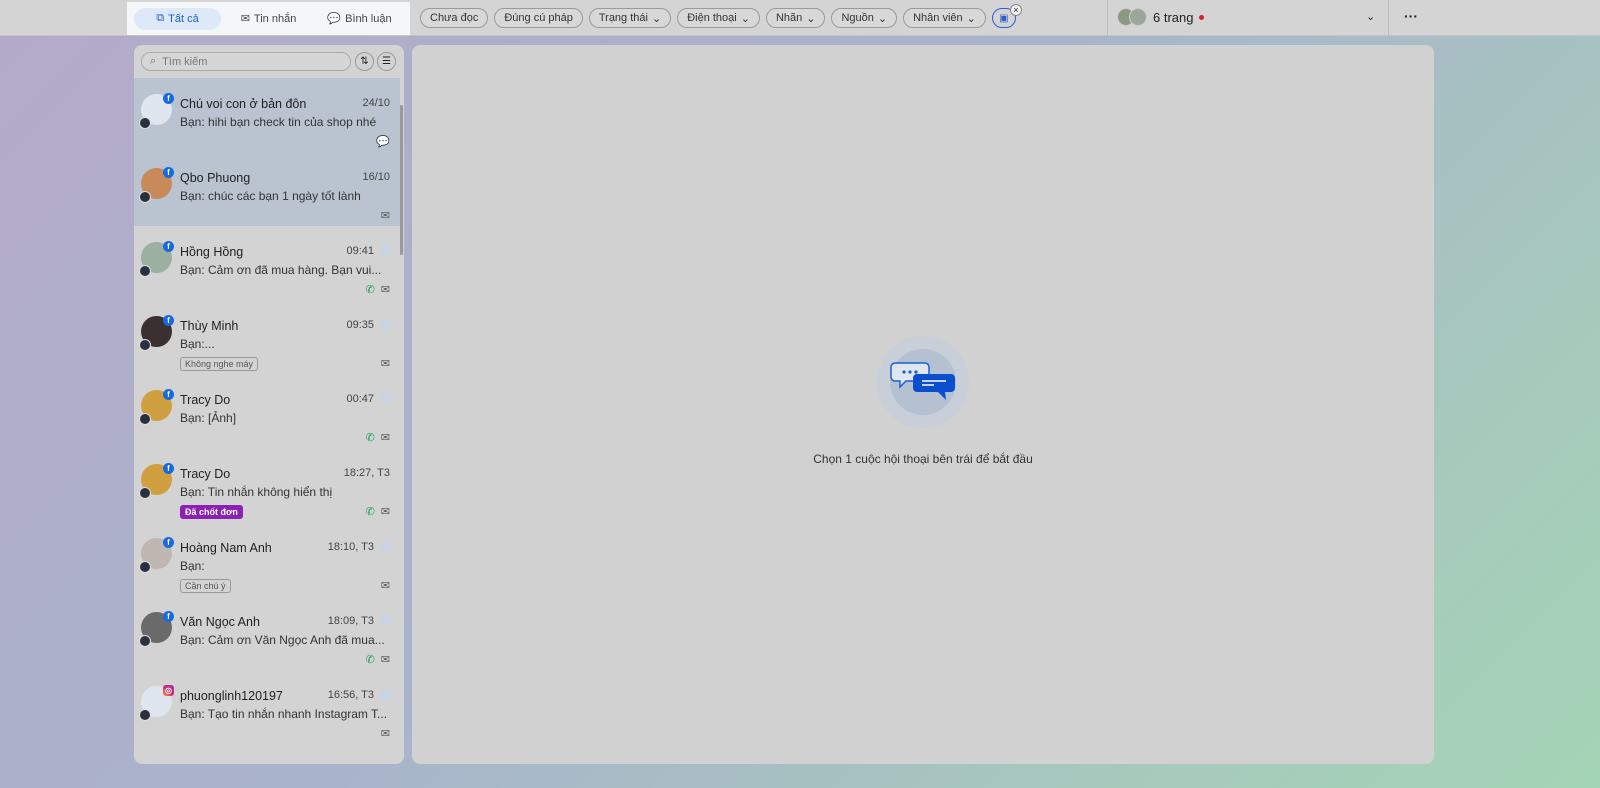  I want to click on filter-chip: Nhân viên ⌄, so click(944, 18).